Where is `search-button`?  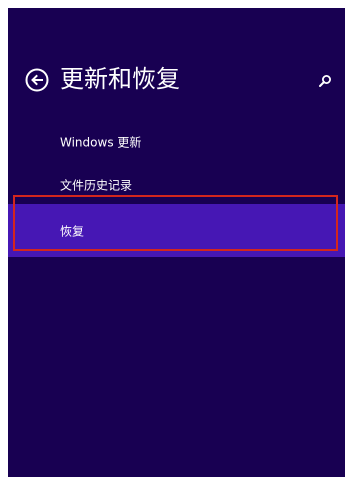 search-button is located at coordinates (325, 81).